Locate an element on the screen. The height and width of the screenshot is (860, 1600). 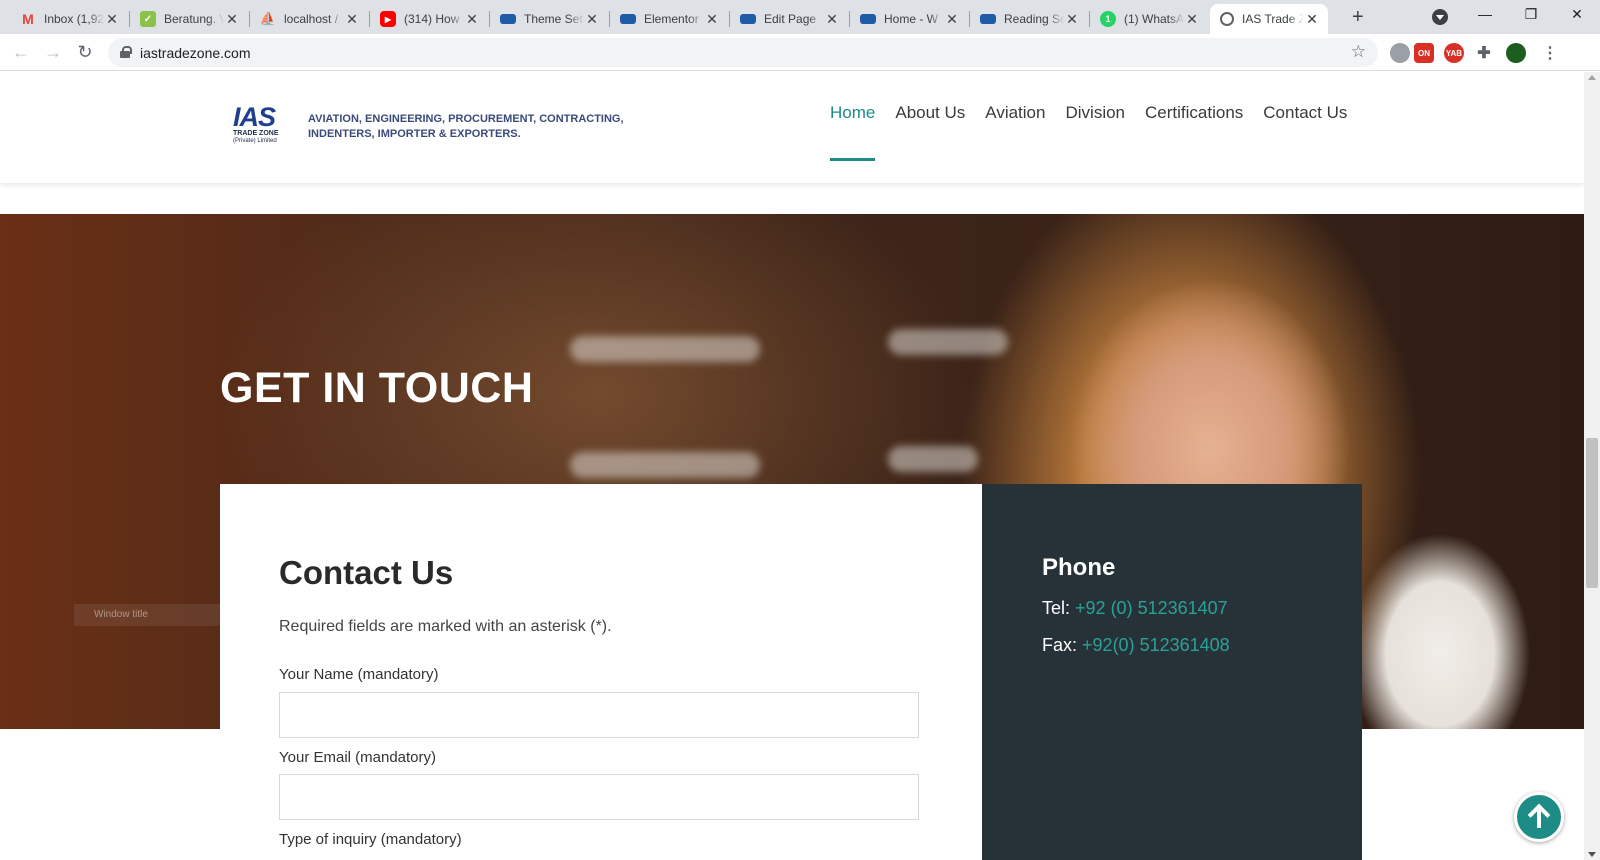
yab-extension-icon: YAB is located at coordinates (1454, 53).